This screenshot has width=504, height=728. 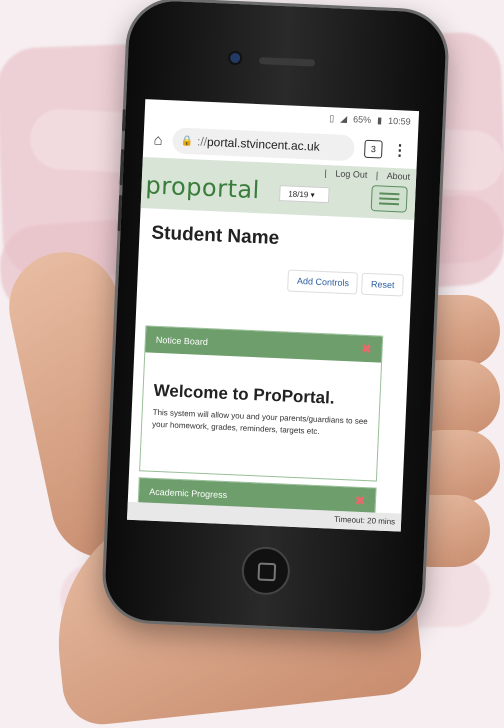 I want to click on tab-switcher-button: 3, so click(x=373, y=149).